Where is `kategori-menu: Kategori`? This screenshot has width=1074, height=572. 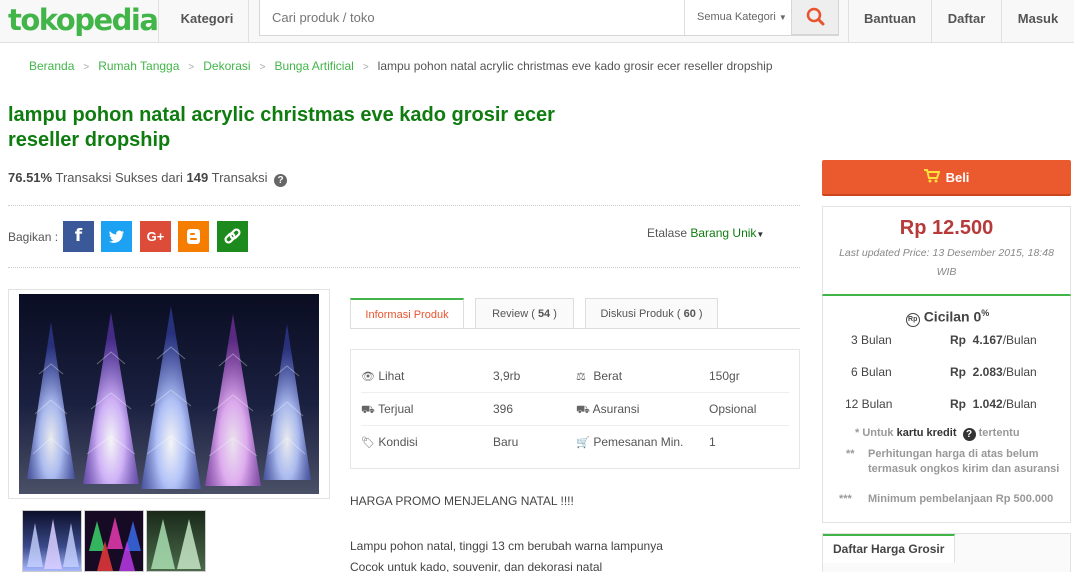
kategori-menu: Kategori is located at coordinates (207, 21).